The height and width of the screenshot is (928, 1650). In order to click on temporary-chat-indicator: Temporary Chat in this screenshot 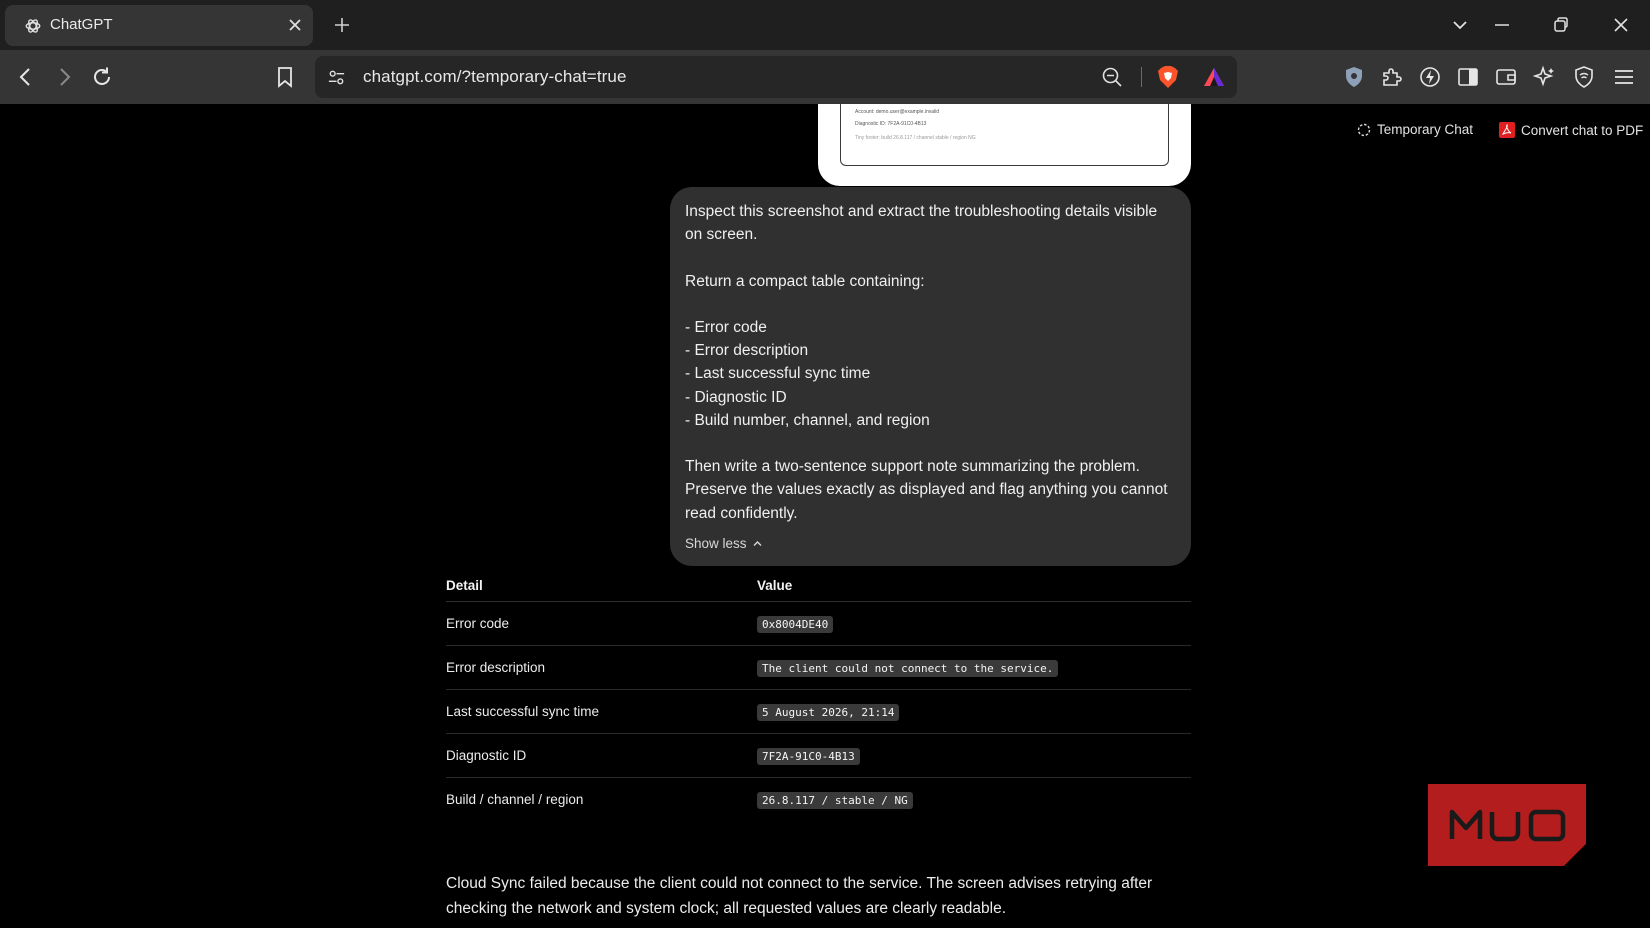, I will do `click(1415, 129)`.